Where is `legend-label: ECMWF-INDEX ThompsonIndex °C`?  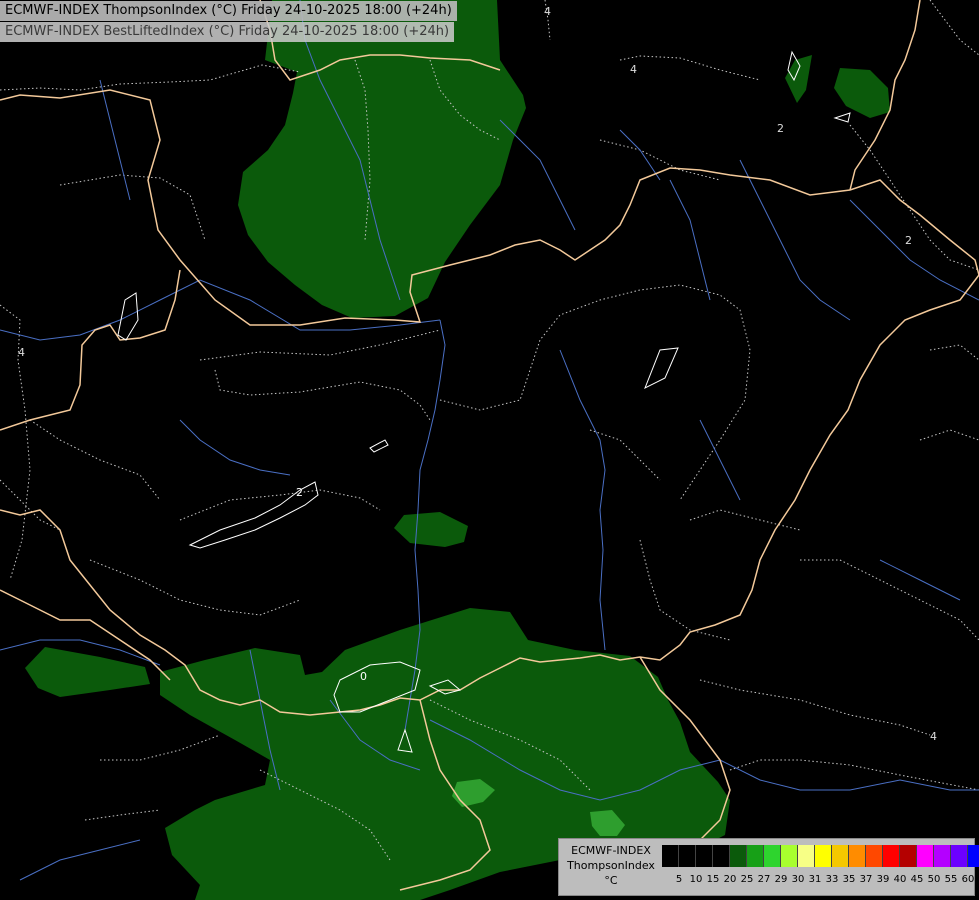 legend-label: ECMWF-INDEX ThompsonIndex °C is located at coordinates (611, 865).